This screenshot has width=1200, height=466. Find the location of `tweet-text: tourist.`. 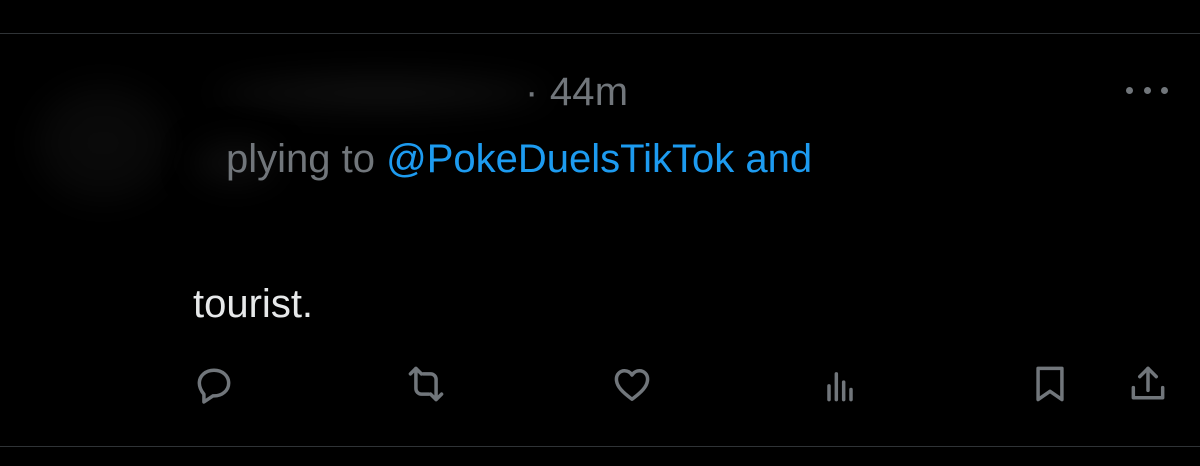

tweet-text: tourist. is located at coordinates (253, 304).